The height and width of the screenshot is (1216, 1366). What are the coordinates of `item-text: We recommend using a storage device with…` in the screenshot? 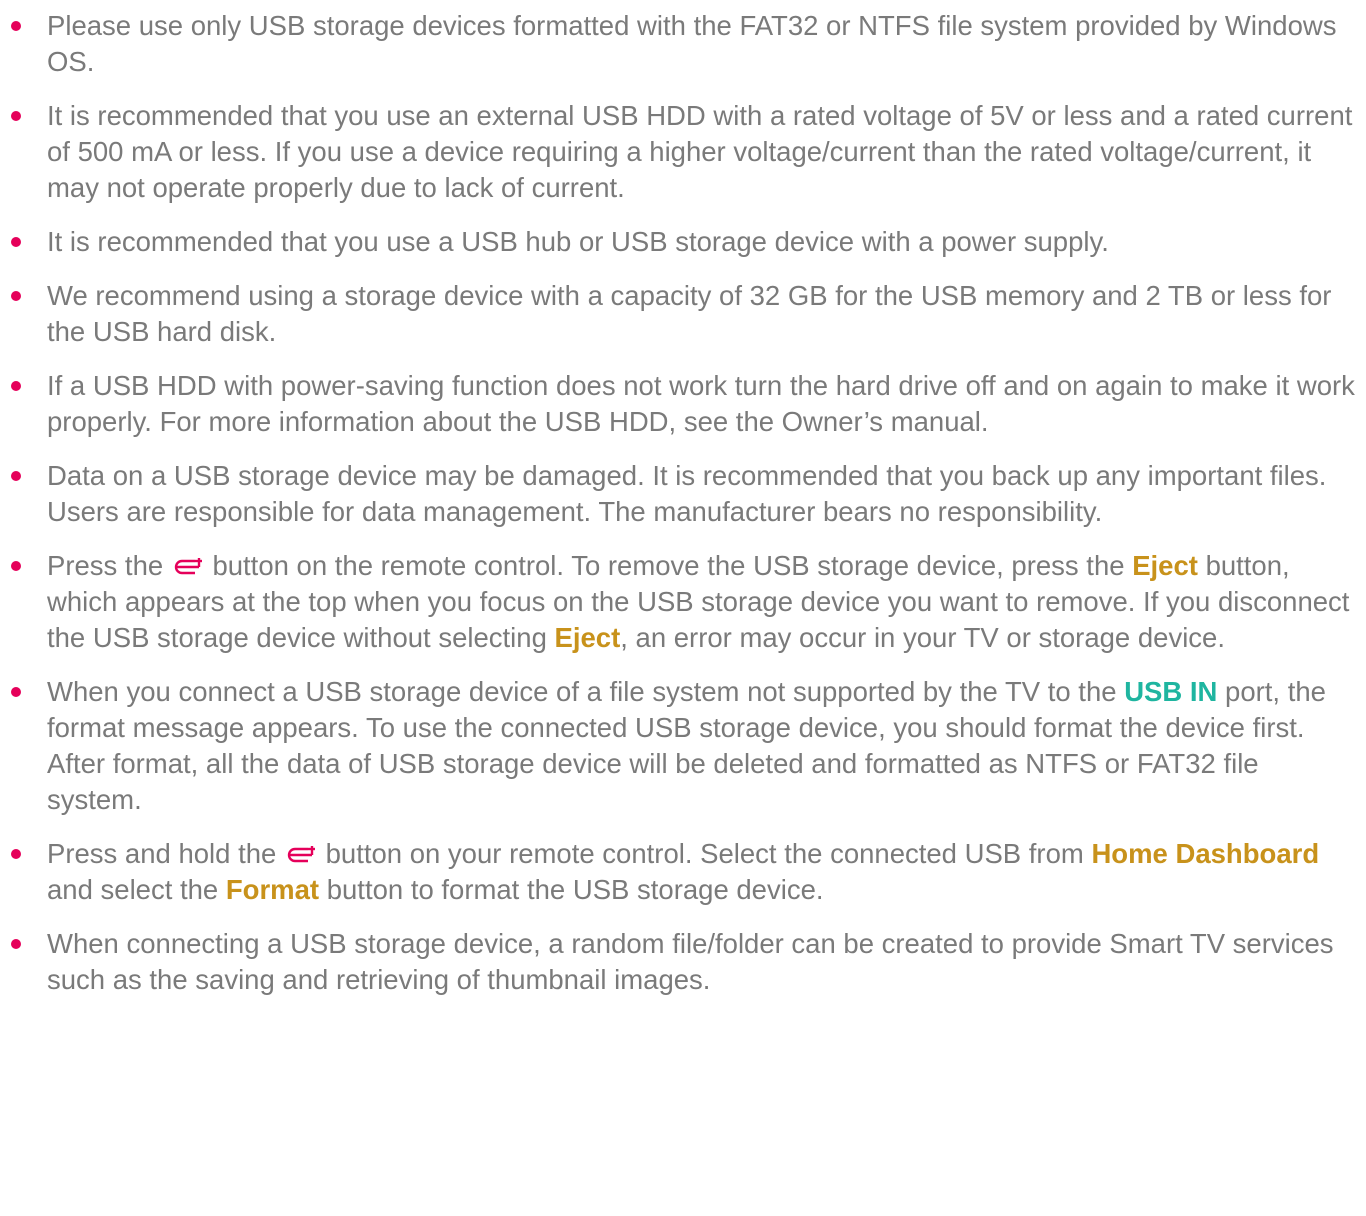 It's located at (689, 313).